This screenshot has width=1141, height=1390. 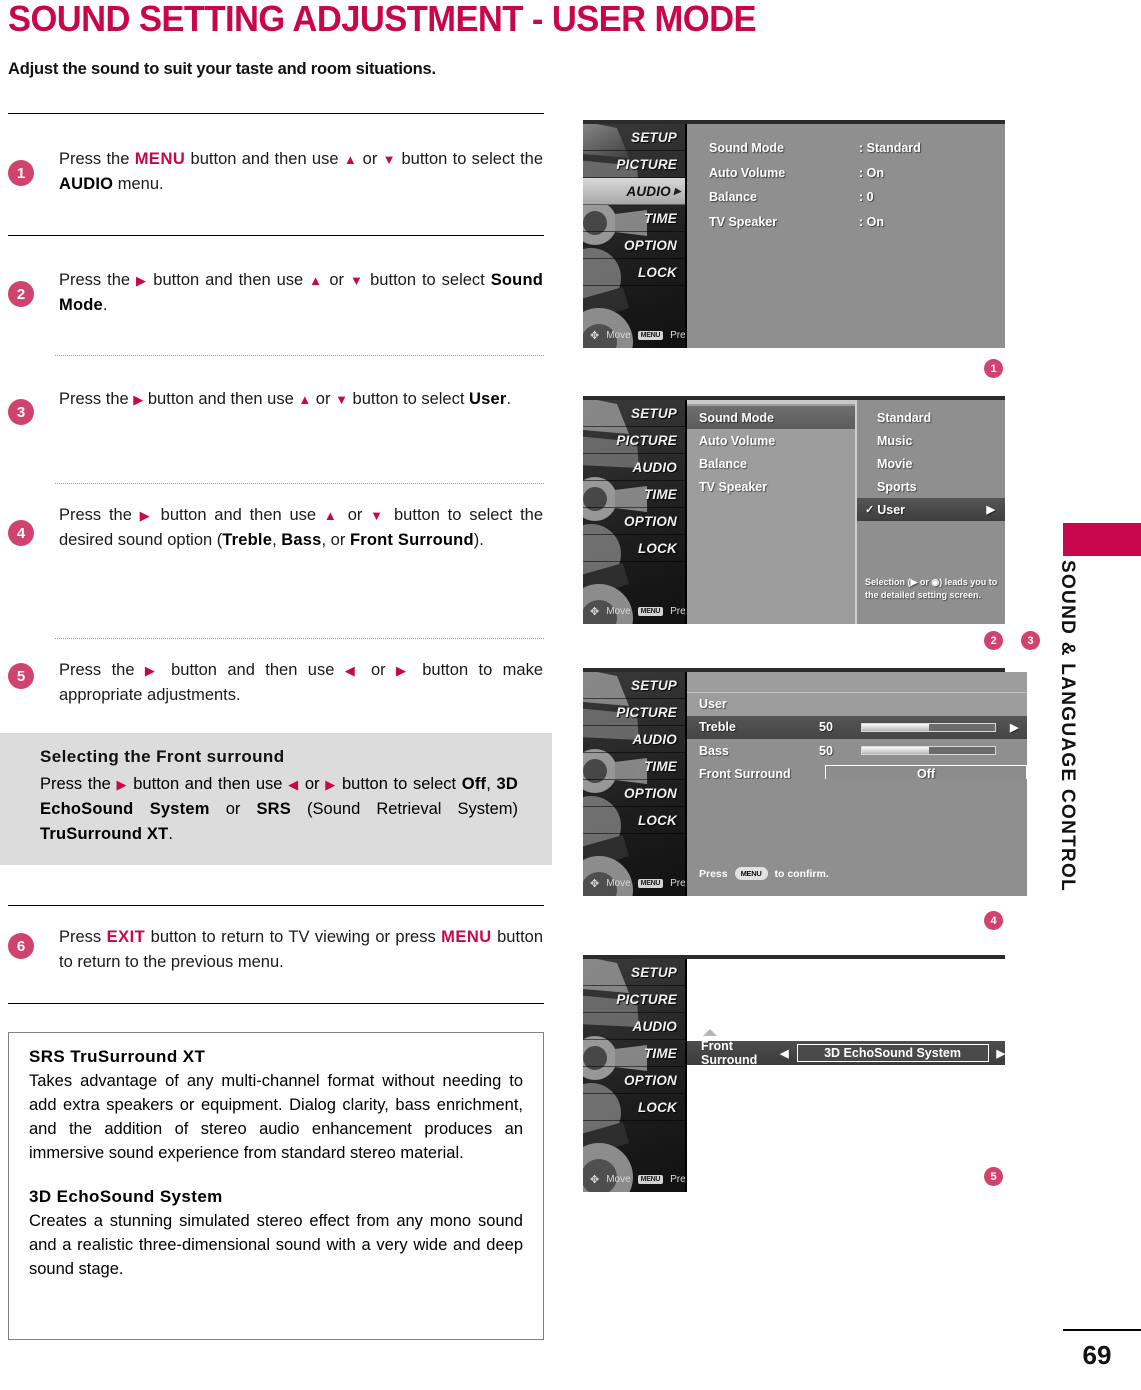 What do you see at coordinates (648, 191) in the screenshot?
I see `osd-menu-label: AUDIO` at bounding box center [648, 191].